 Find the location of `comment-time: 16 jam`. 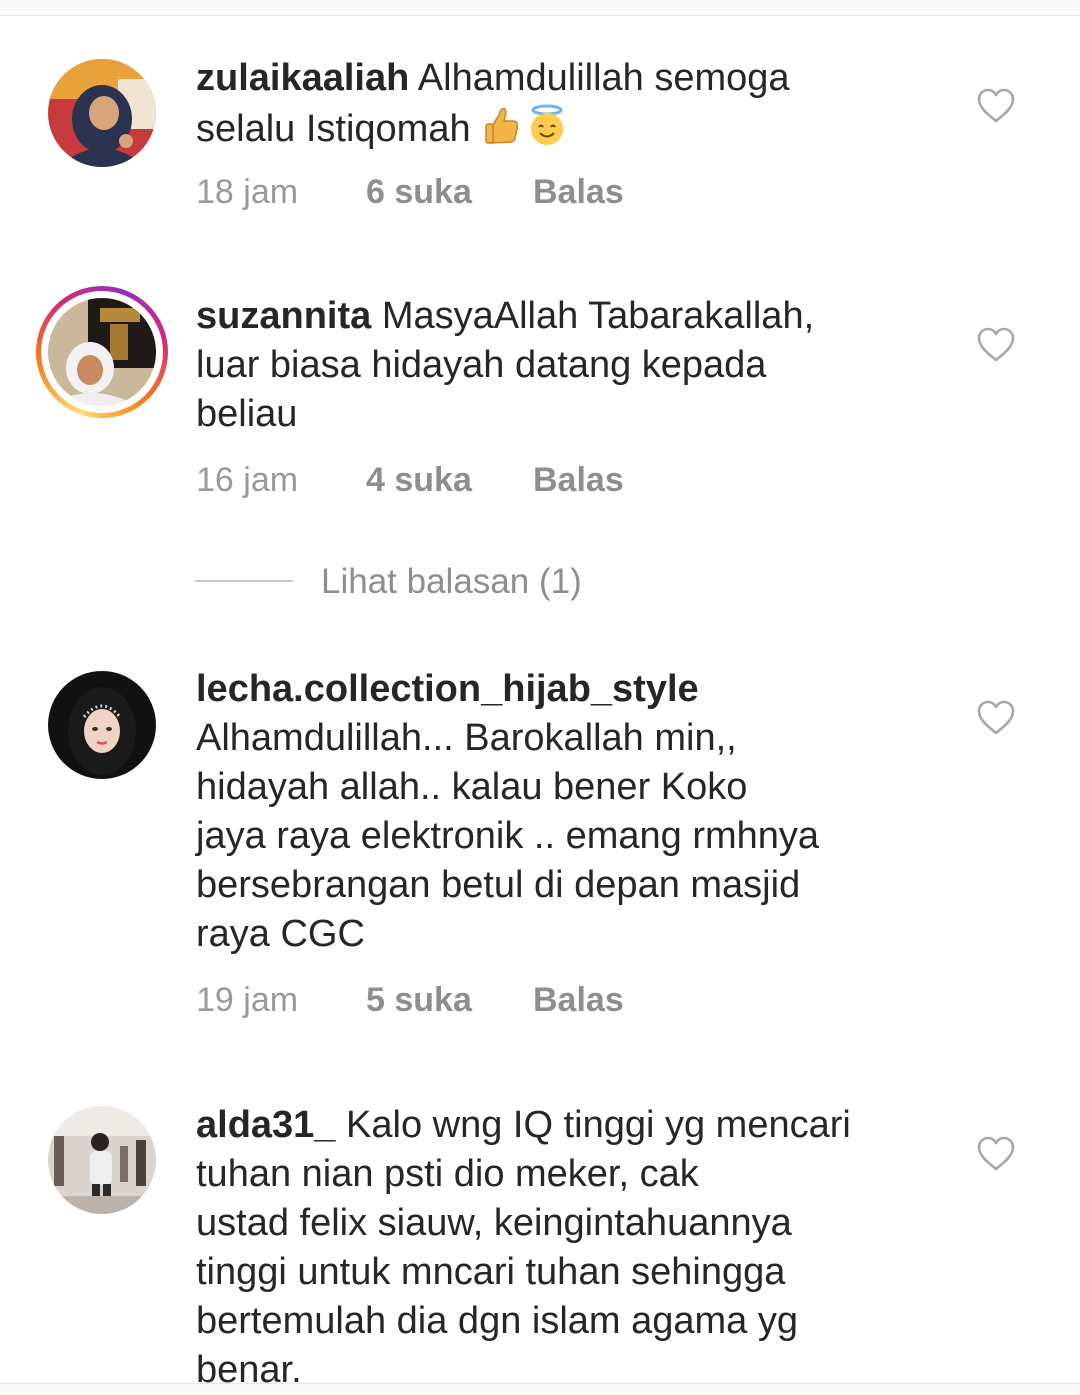

comment-time: 16 jam is located at coordinates (247, 480).